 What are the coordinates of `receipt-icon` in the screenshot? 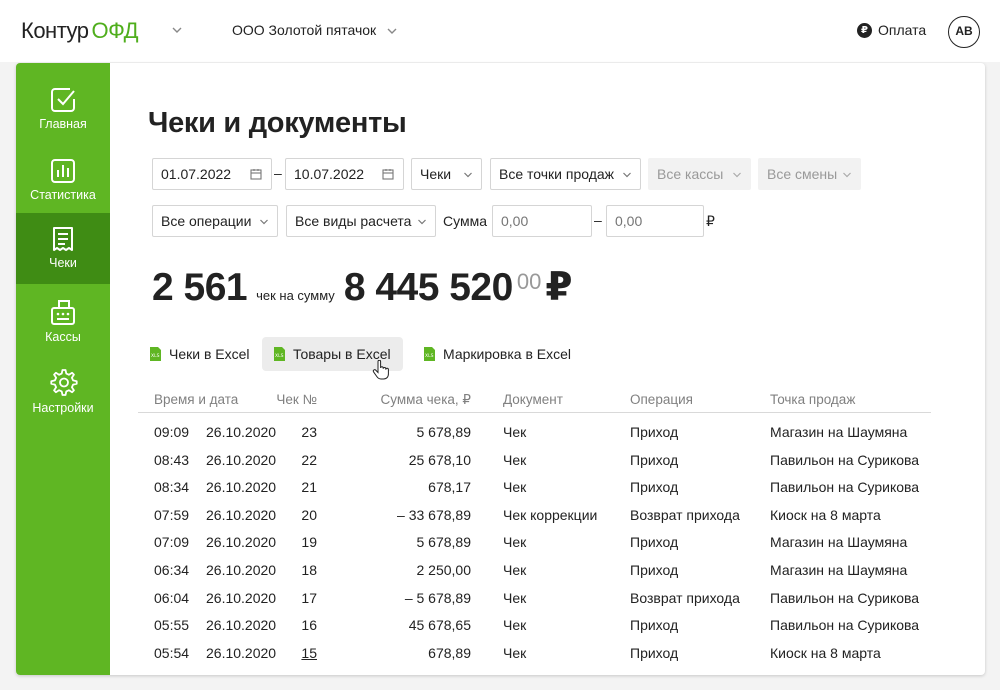 It's located at (63, 239).